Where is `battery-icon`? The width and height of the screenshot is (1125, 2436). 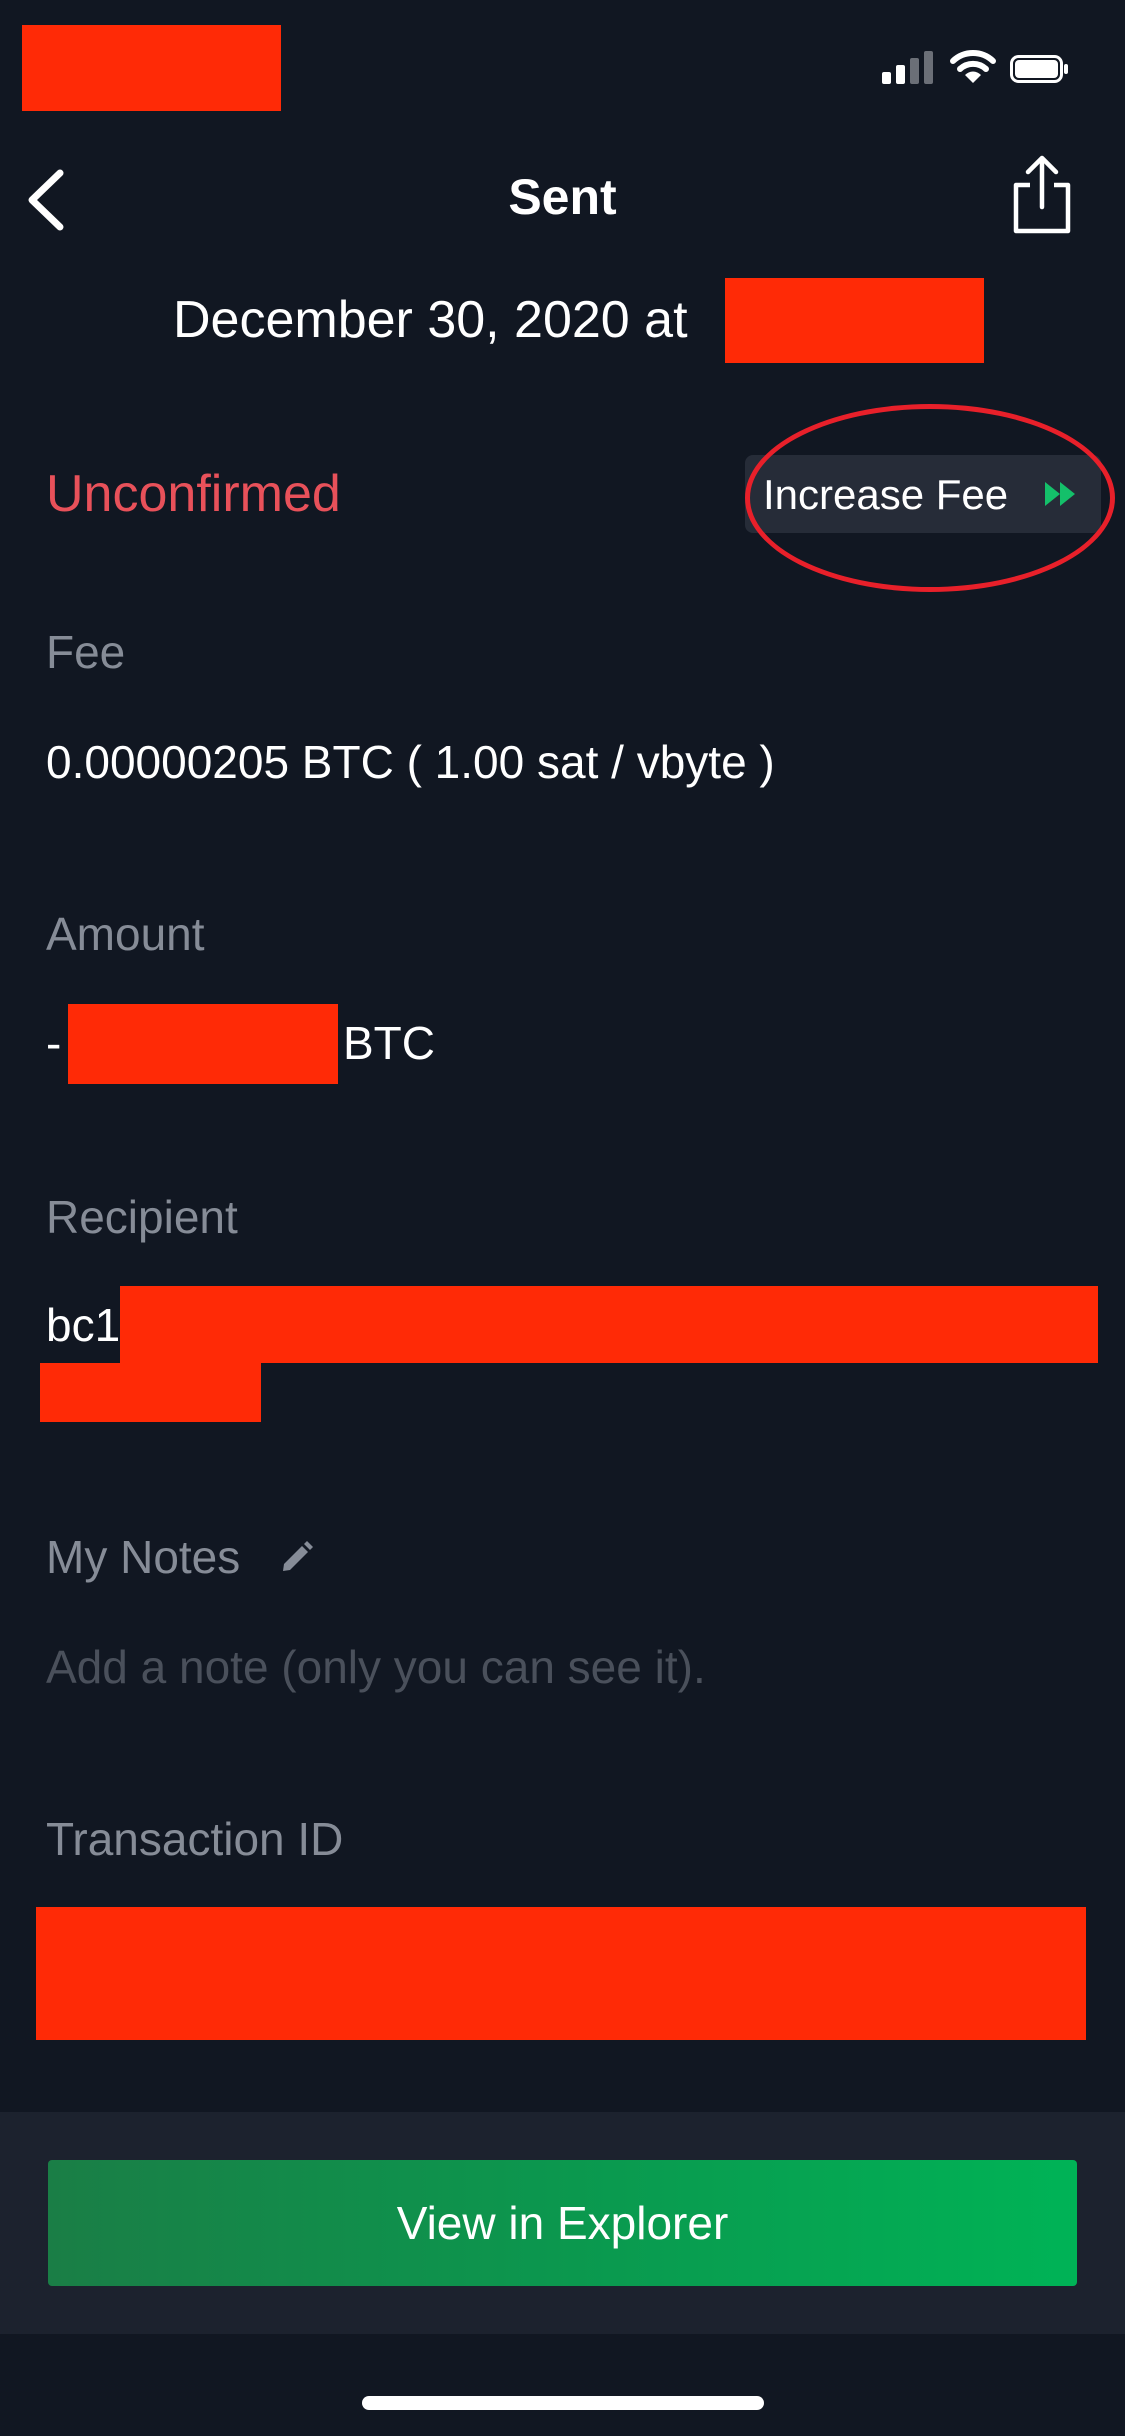
battery-icon is located at coordinates (1039, 69).